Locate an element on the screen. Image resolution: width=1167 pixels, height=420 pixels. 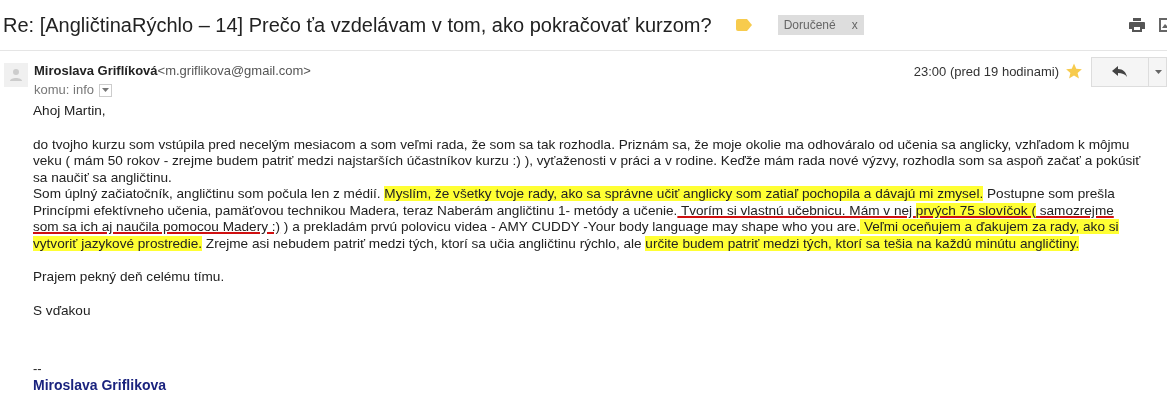
recipient-text: komu: info is located at coordinates (64, 90).